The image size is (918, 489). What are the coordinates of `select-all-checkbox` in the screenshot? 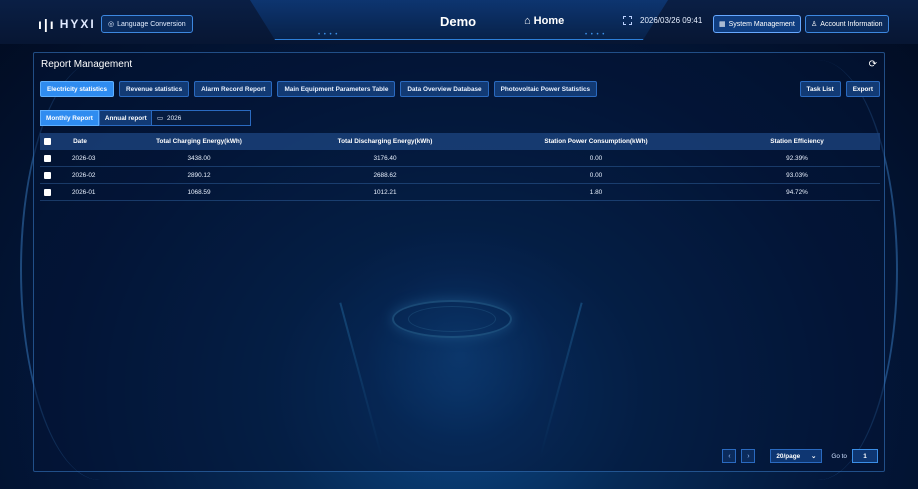 It's located at (47, 141).